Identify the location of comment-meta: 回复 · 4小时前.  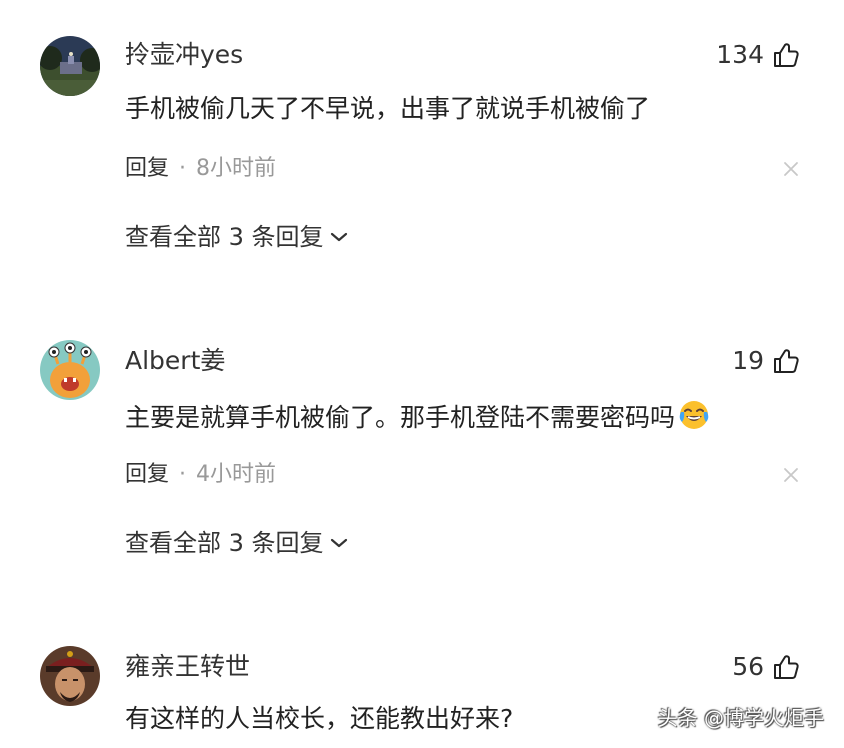
(200, 475).